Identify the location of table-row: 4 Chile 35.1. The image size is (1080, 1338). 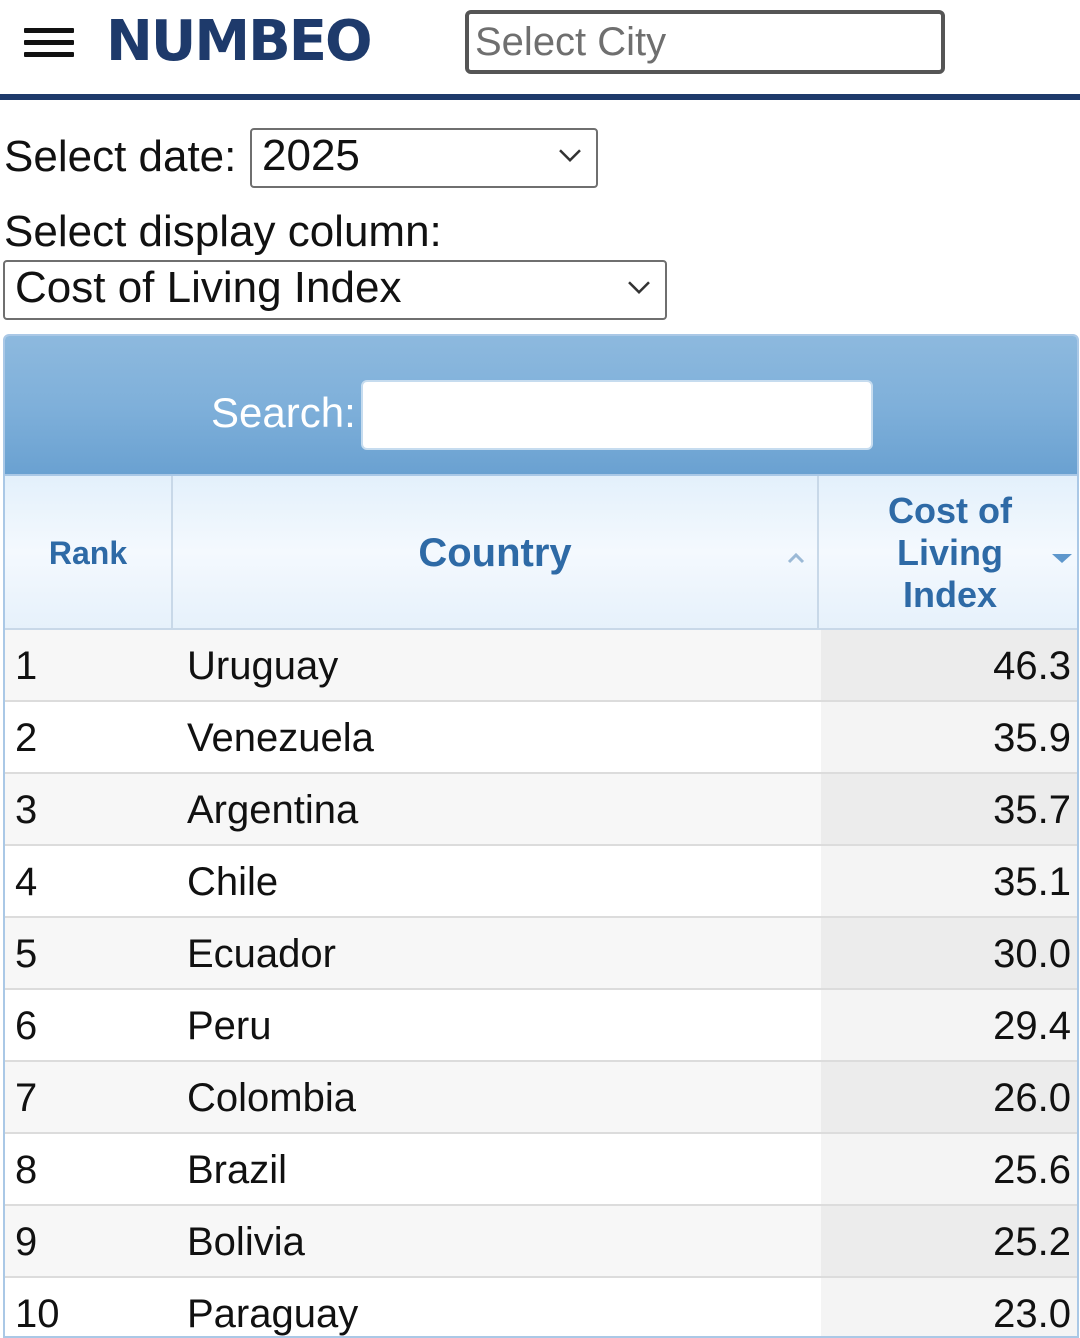
(541, 882).